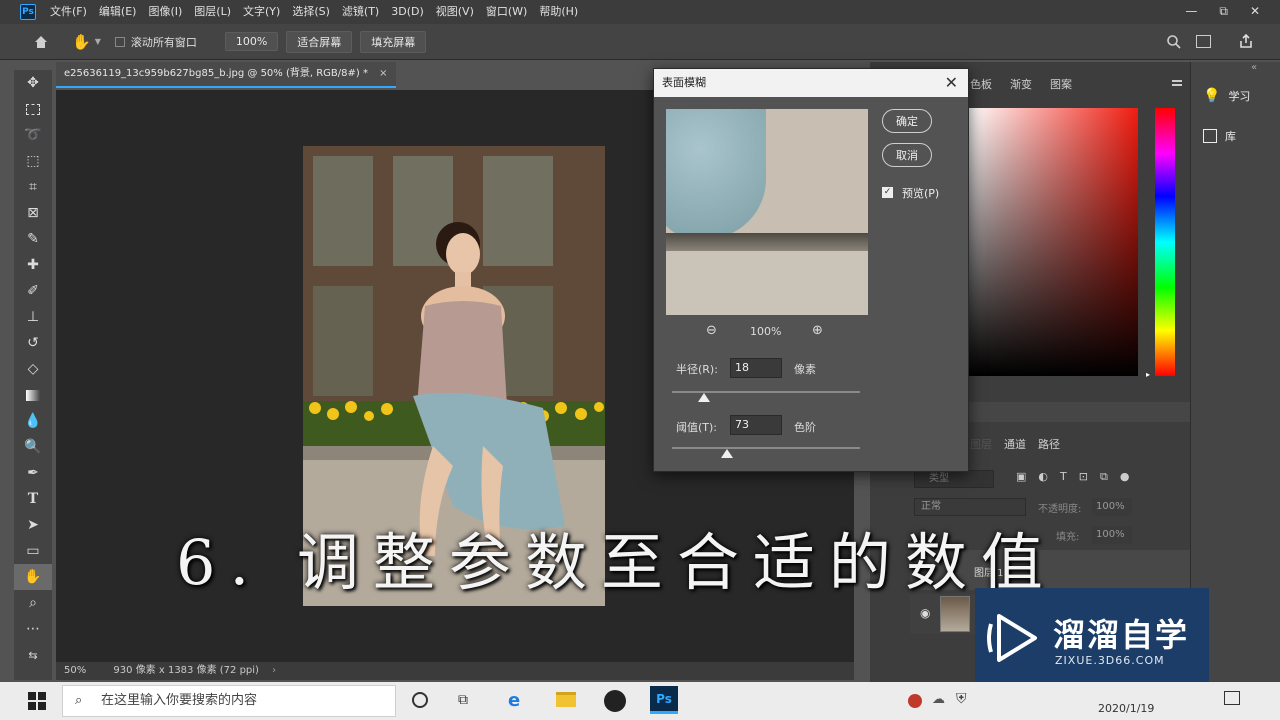  Describe the element at coordinates (1236, 136) in the screenshot. I see `library-panel-button: 库` at that location.